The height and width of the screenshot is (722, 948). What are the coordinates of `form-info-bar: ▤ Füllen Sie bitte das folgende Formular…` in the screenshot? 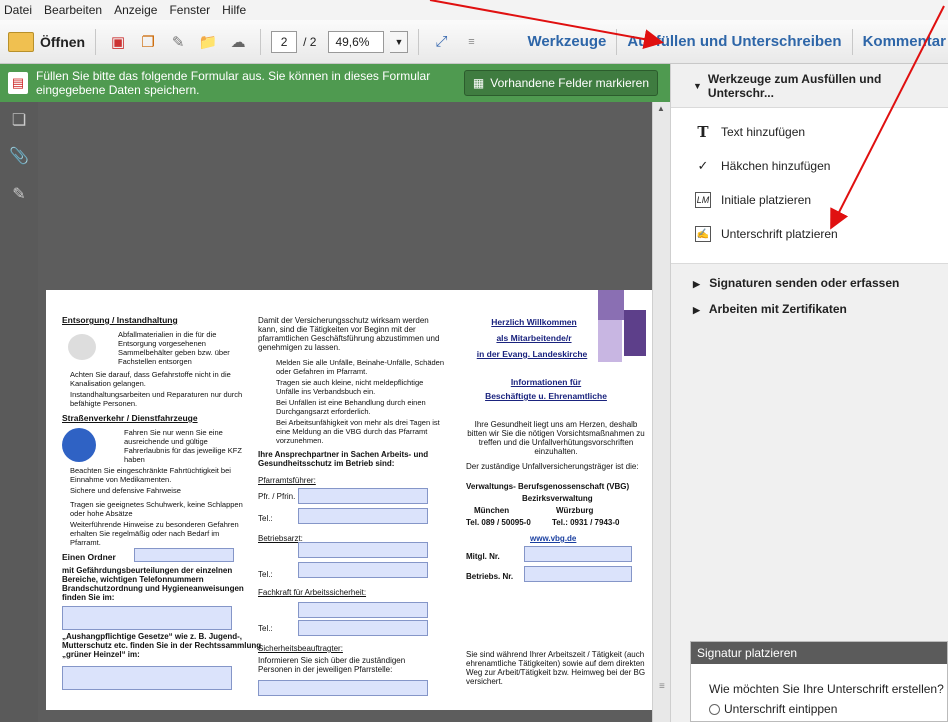 It's located at (335, 83).